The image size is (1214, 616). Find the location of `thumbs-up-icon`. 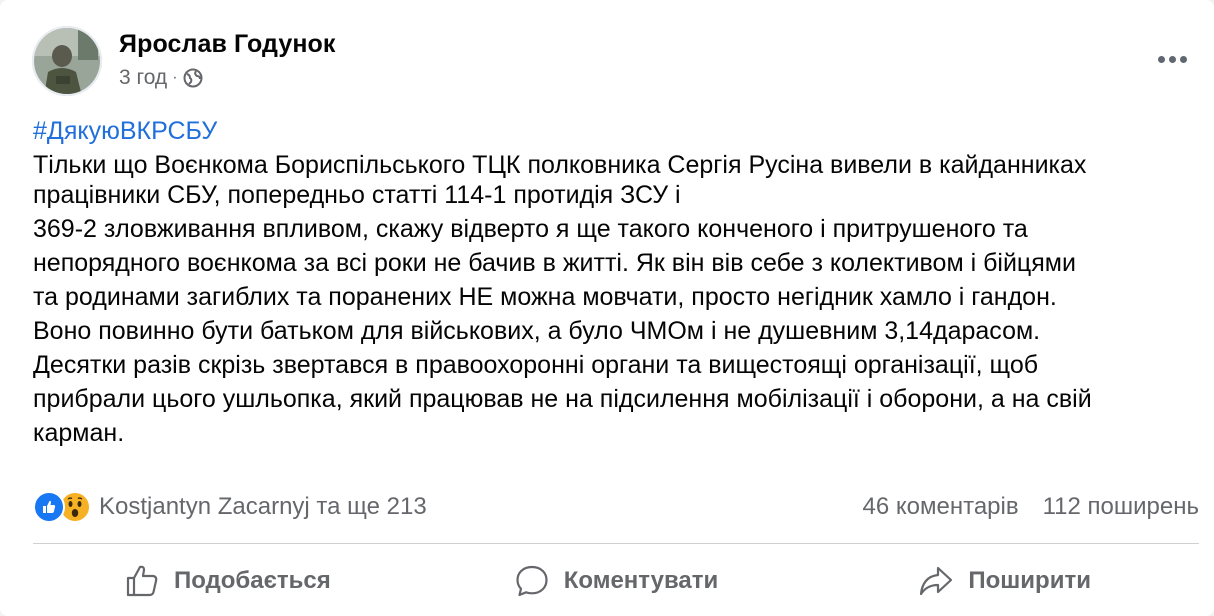

thumbs-up-icon is located at coordinates (142, 581).